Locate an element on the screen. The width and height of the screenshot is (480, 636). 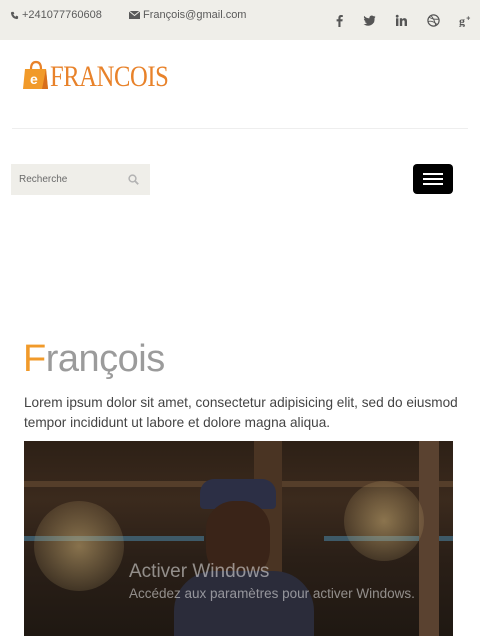
phone-number: +241077760608 is located at coordinates (62, 15).